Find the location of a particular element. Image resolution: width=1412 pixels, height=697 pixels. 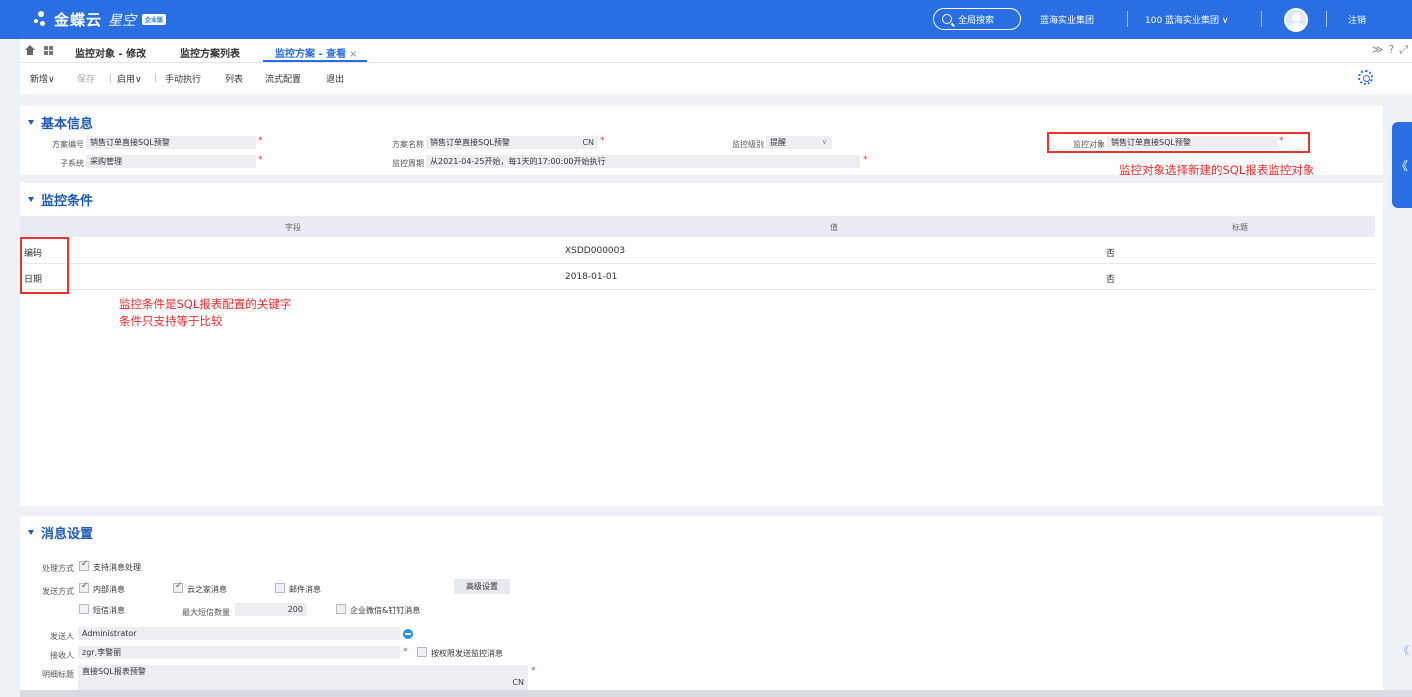

monitor-level-label: 监控级别 is located at coordinates (748, 144).